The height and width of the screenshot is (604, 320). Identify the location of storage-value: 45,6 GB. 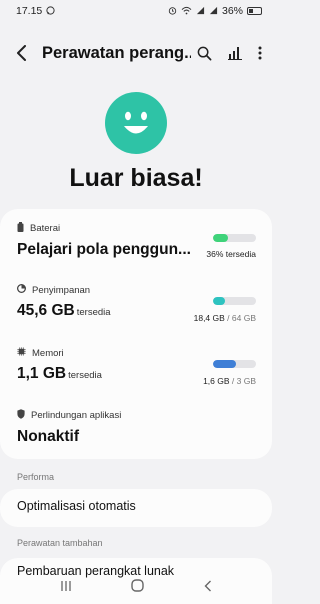
(46, 310).